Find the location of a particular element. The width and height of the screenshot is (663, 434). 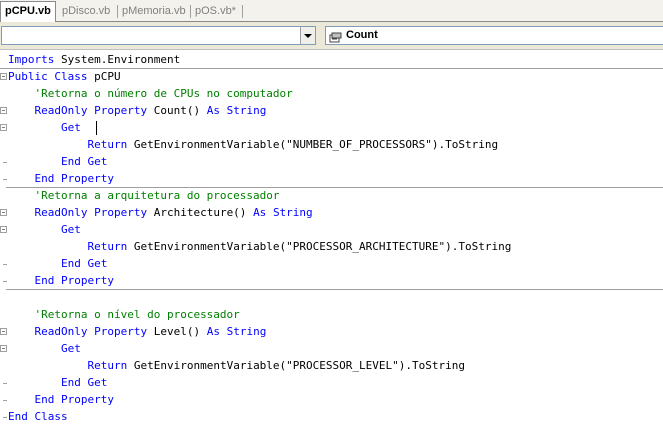

code-keyword: ReadOnly is located at coordinates (61, 110).